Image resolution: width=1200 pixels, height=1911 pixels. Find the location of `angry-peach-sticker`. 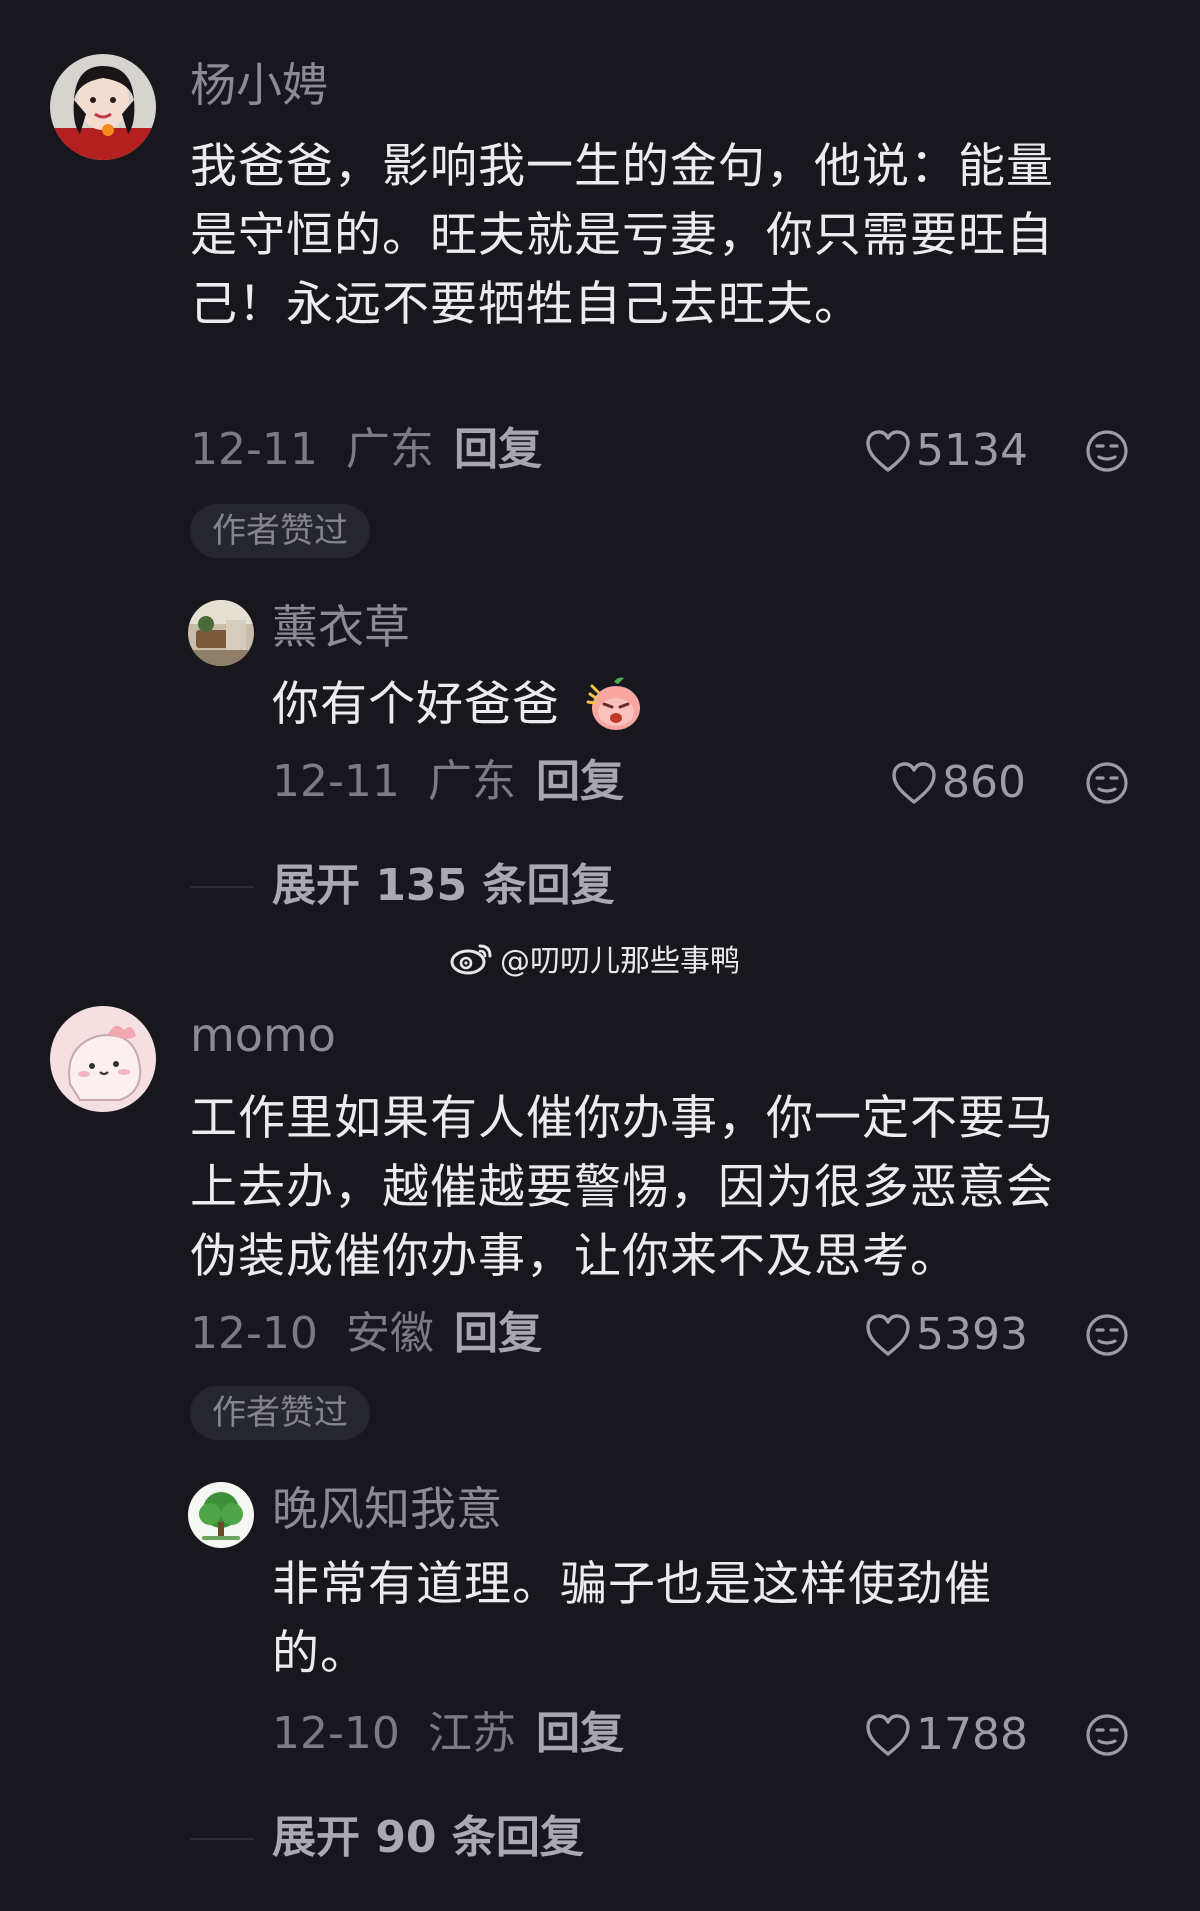

angry-peach-sticker is located at coordinates (613, 703).